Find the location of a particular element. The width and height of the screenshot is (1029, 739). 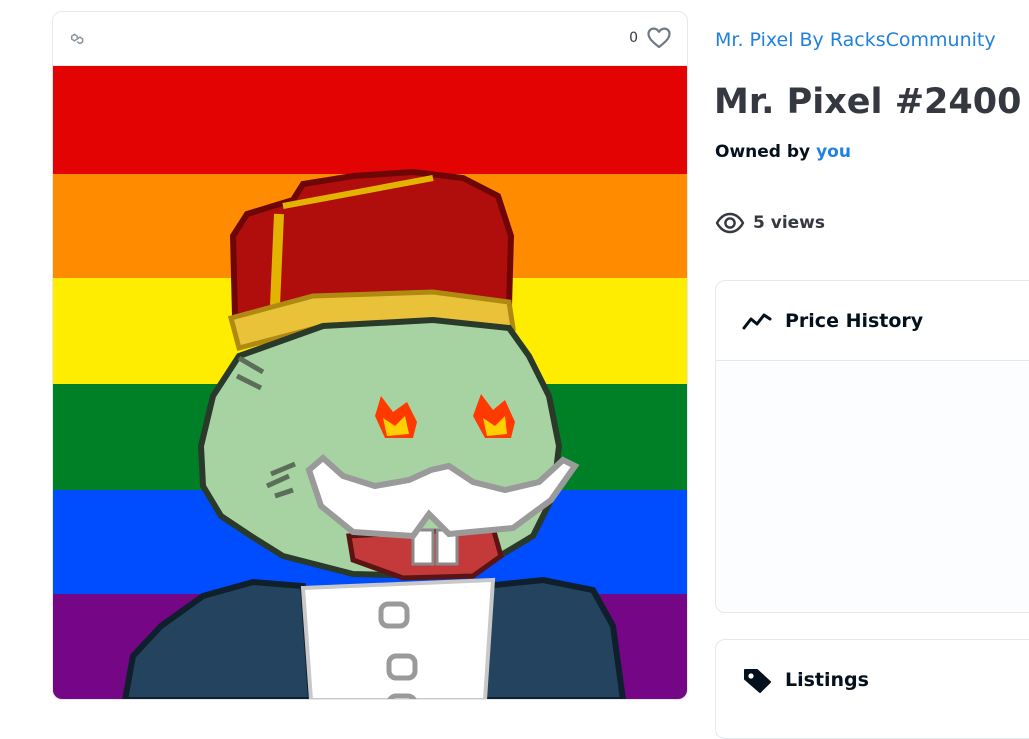

views-text: 5 views is located at coordinates (789, 223).